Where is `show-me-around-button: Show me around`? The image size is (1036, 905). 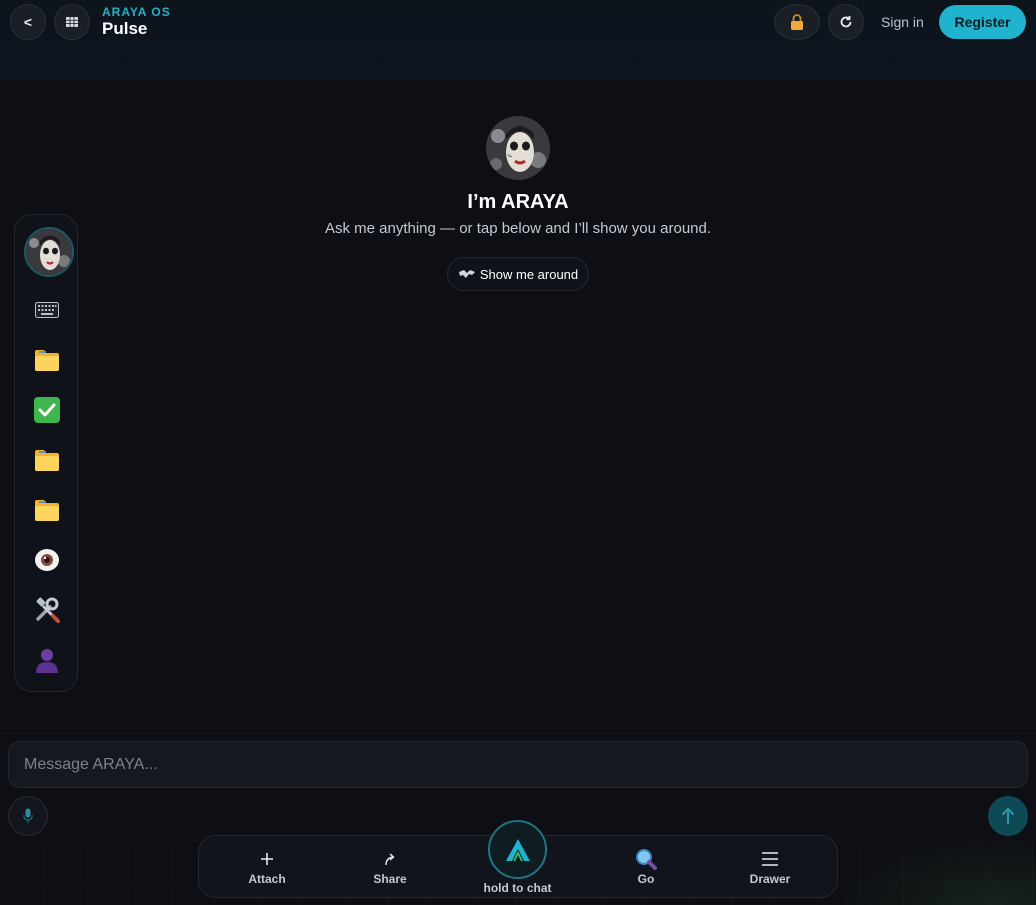 show-me-around-button: Show me around is located at coordinates (518, 274).